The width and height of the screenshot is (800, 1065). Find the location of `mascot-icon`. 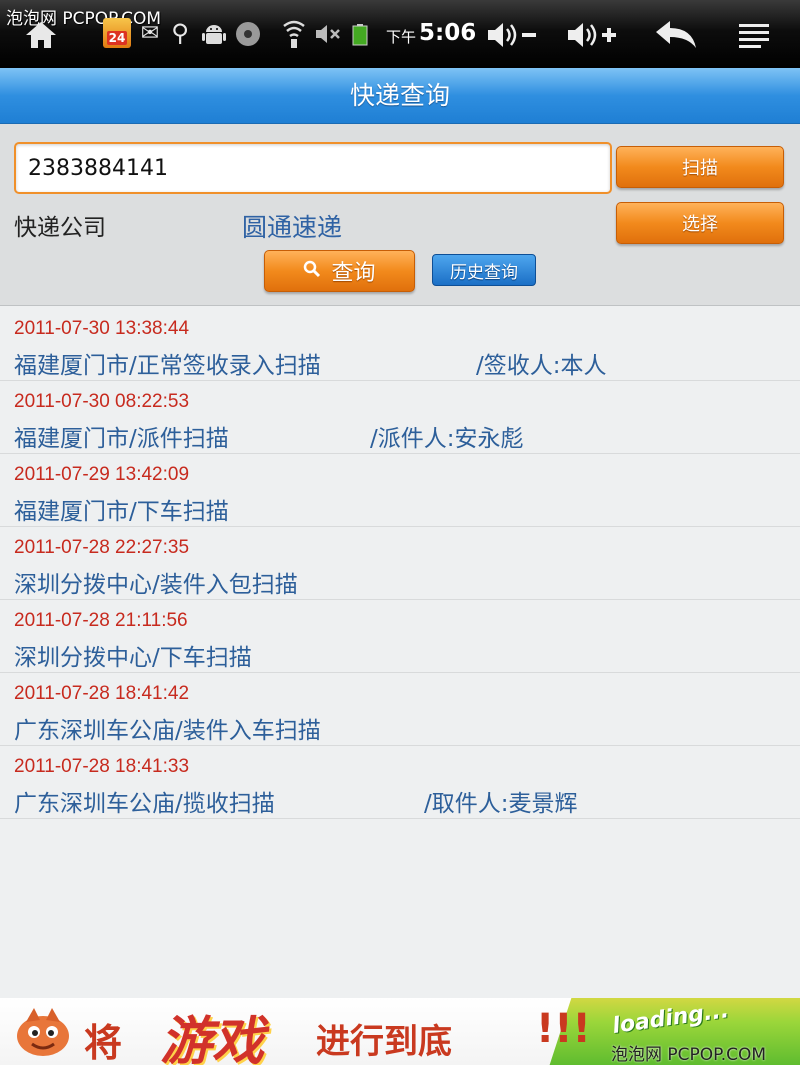

mascot-icon is located at coordinates (43, 1032).